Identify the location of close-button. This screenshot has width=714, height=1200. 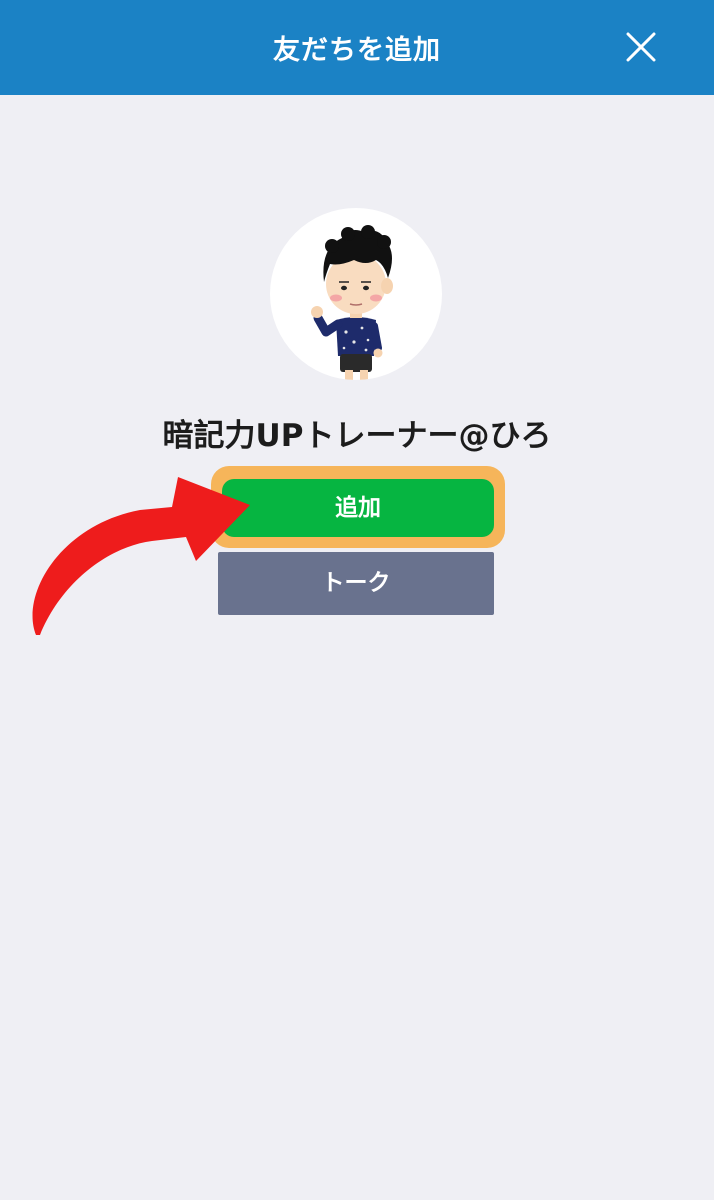
(641, 47).